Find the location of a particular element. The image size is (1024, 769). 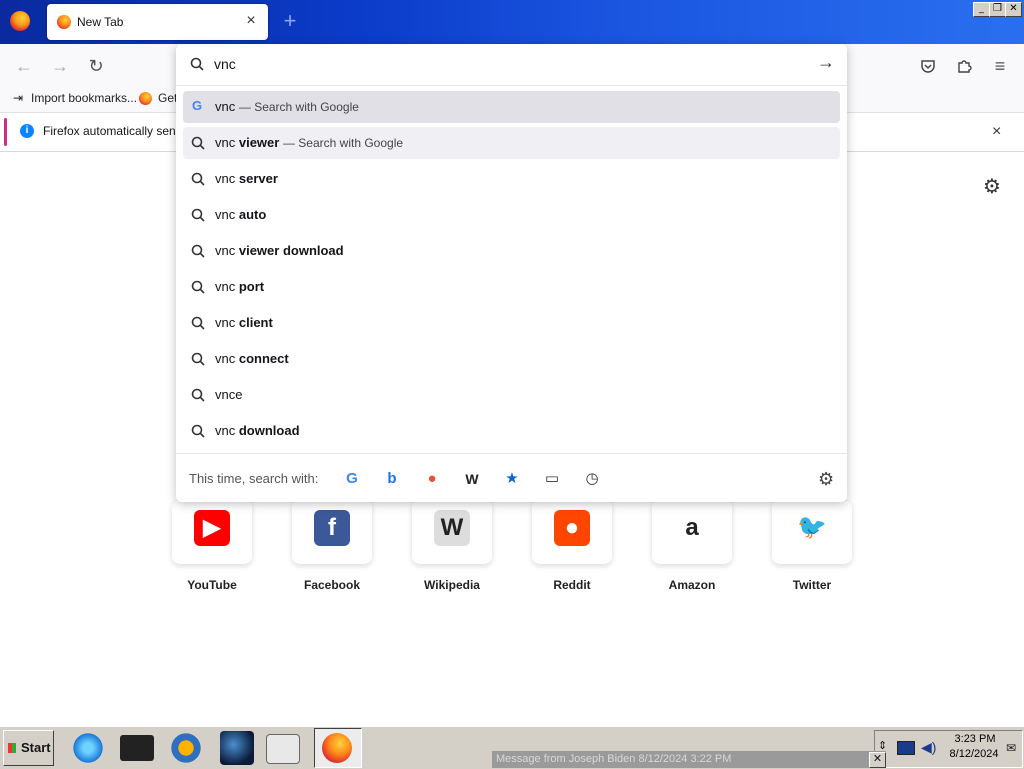

suggestion-item: vnc server is located at coordinates (511, 179).